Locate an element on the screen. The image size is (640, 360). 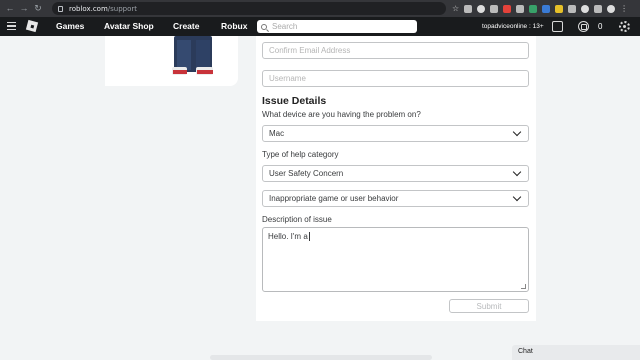
chat-icon is located at coordinates (557, 26).